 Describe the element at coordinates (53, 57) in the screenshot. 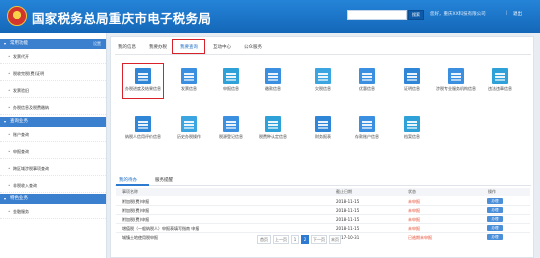

I see `sidebar-item: • 发票代开` at that location.